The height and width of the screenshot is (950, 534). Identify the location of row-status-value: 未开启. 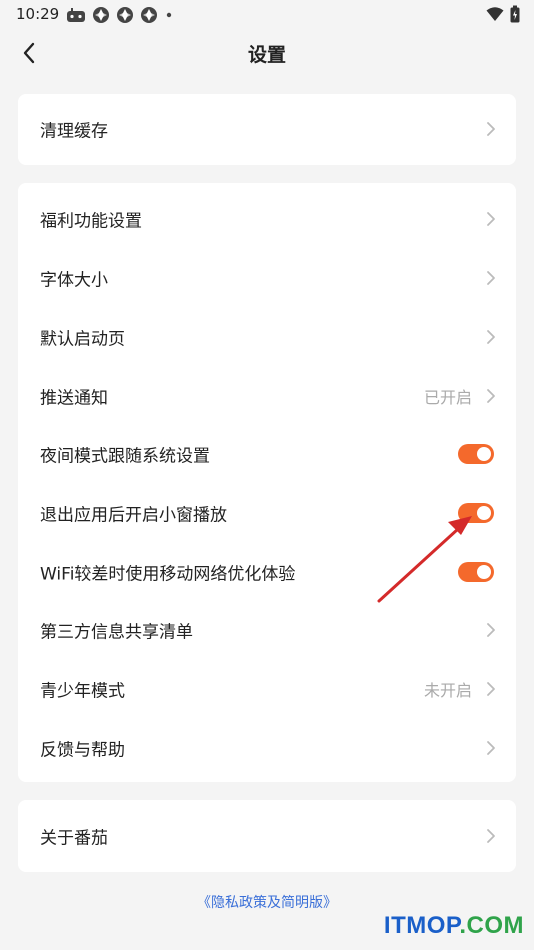
(447, 690).